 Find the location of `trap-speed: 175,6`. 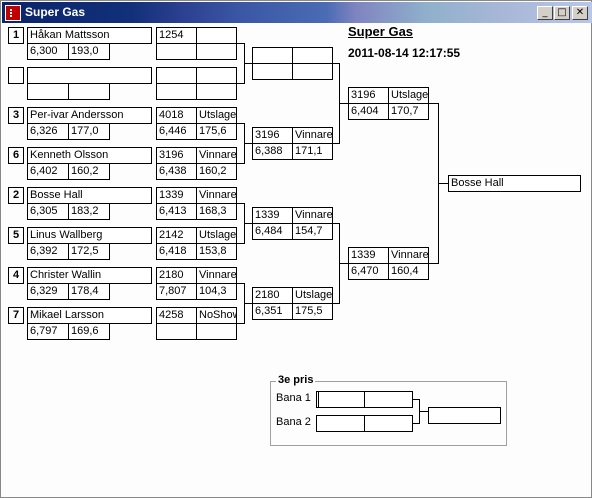

trap-speed: 175,6 is located at coordinates (216, 131).